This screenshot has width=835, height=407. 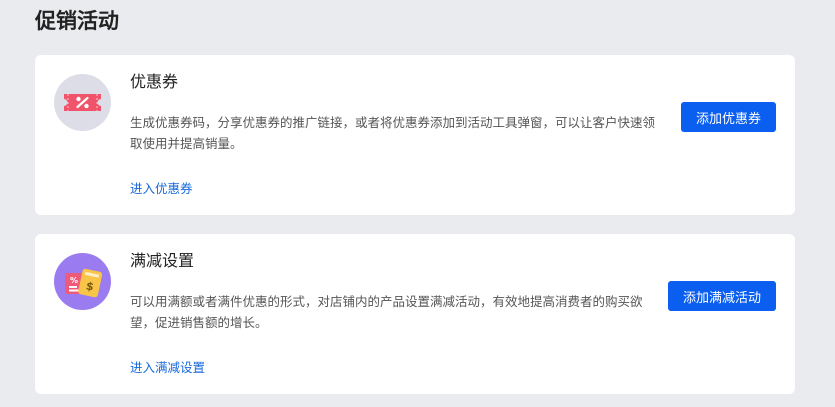 I want to click on enter-discount-settings-link: 进入满减设置, so click(x=167, y=368).